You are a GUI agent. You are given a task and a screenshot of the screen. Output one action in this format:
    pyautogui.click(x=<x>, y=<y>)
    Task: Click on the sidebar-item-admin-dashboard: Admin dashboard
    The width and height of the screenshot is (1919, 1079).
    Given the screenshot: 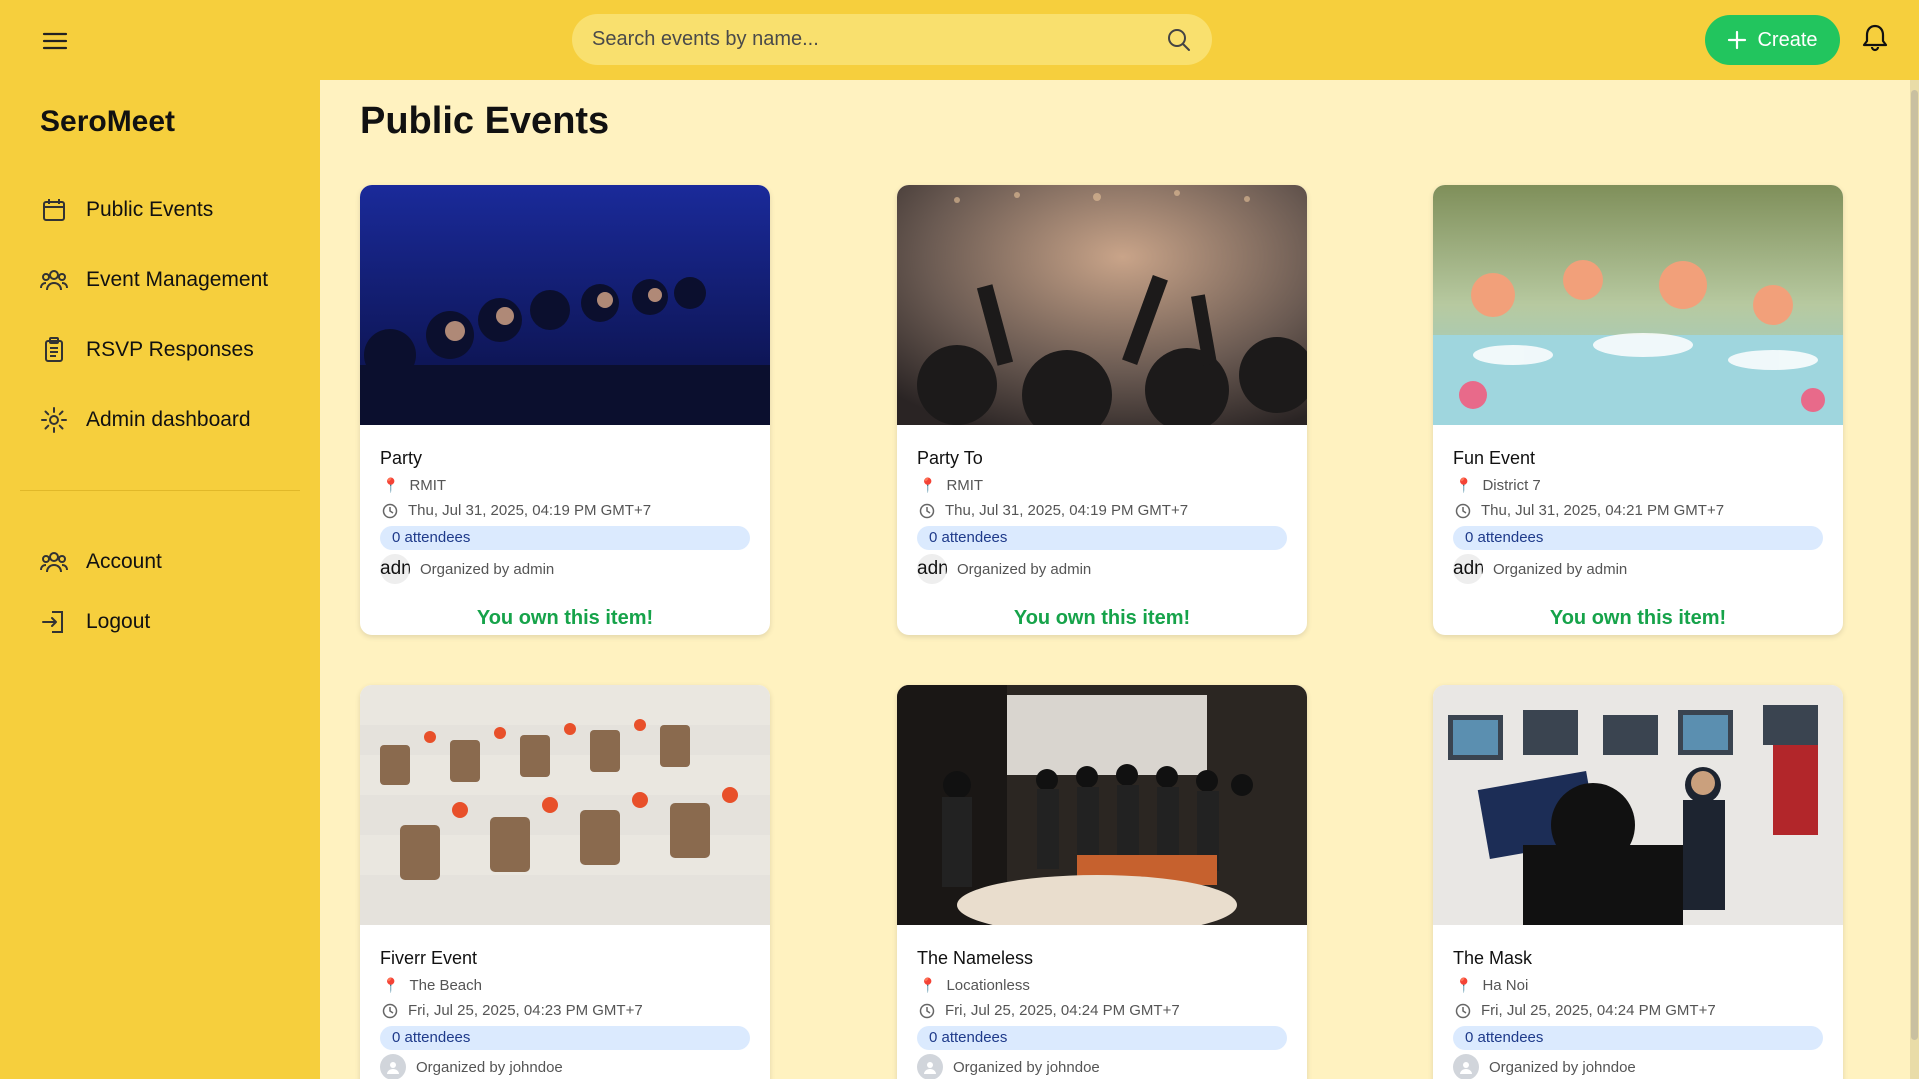 What is the action you would take?
    pyautogui.click(x=145, y=420)
    